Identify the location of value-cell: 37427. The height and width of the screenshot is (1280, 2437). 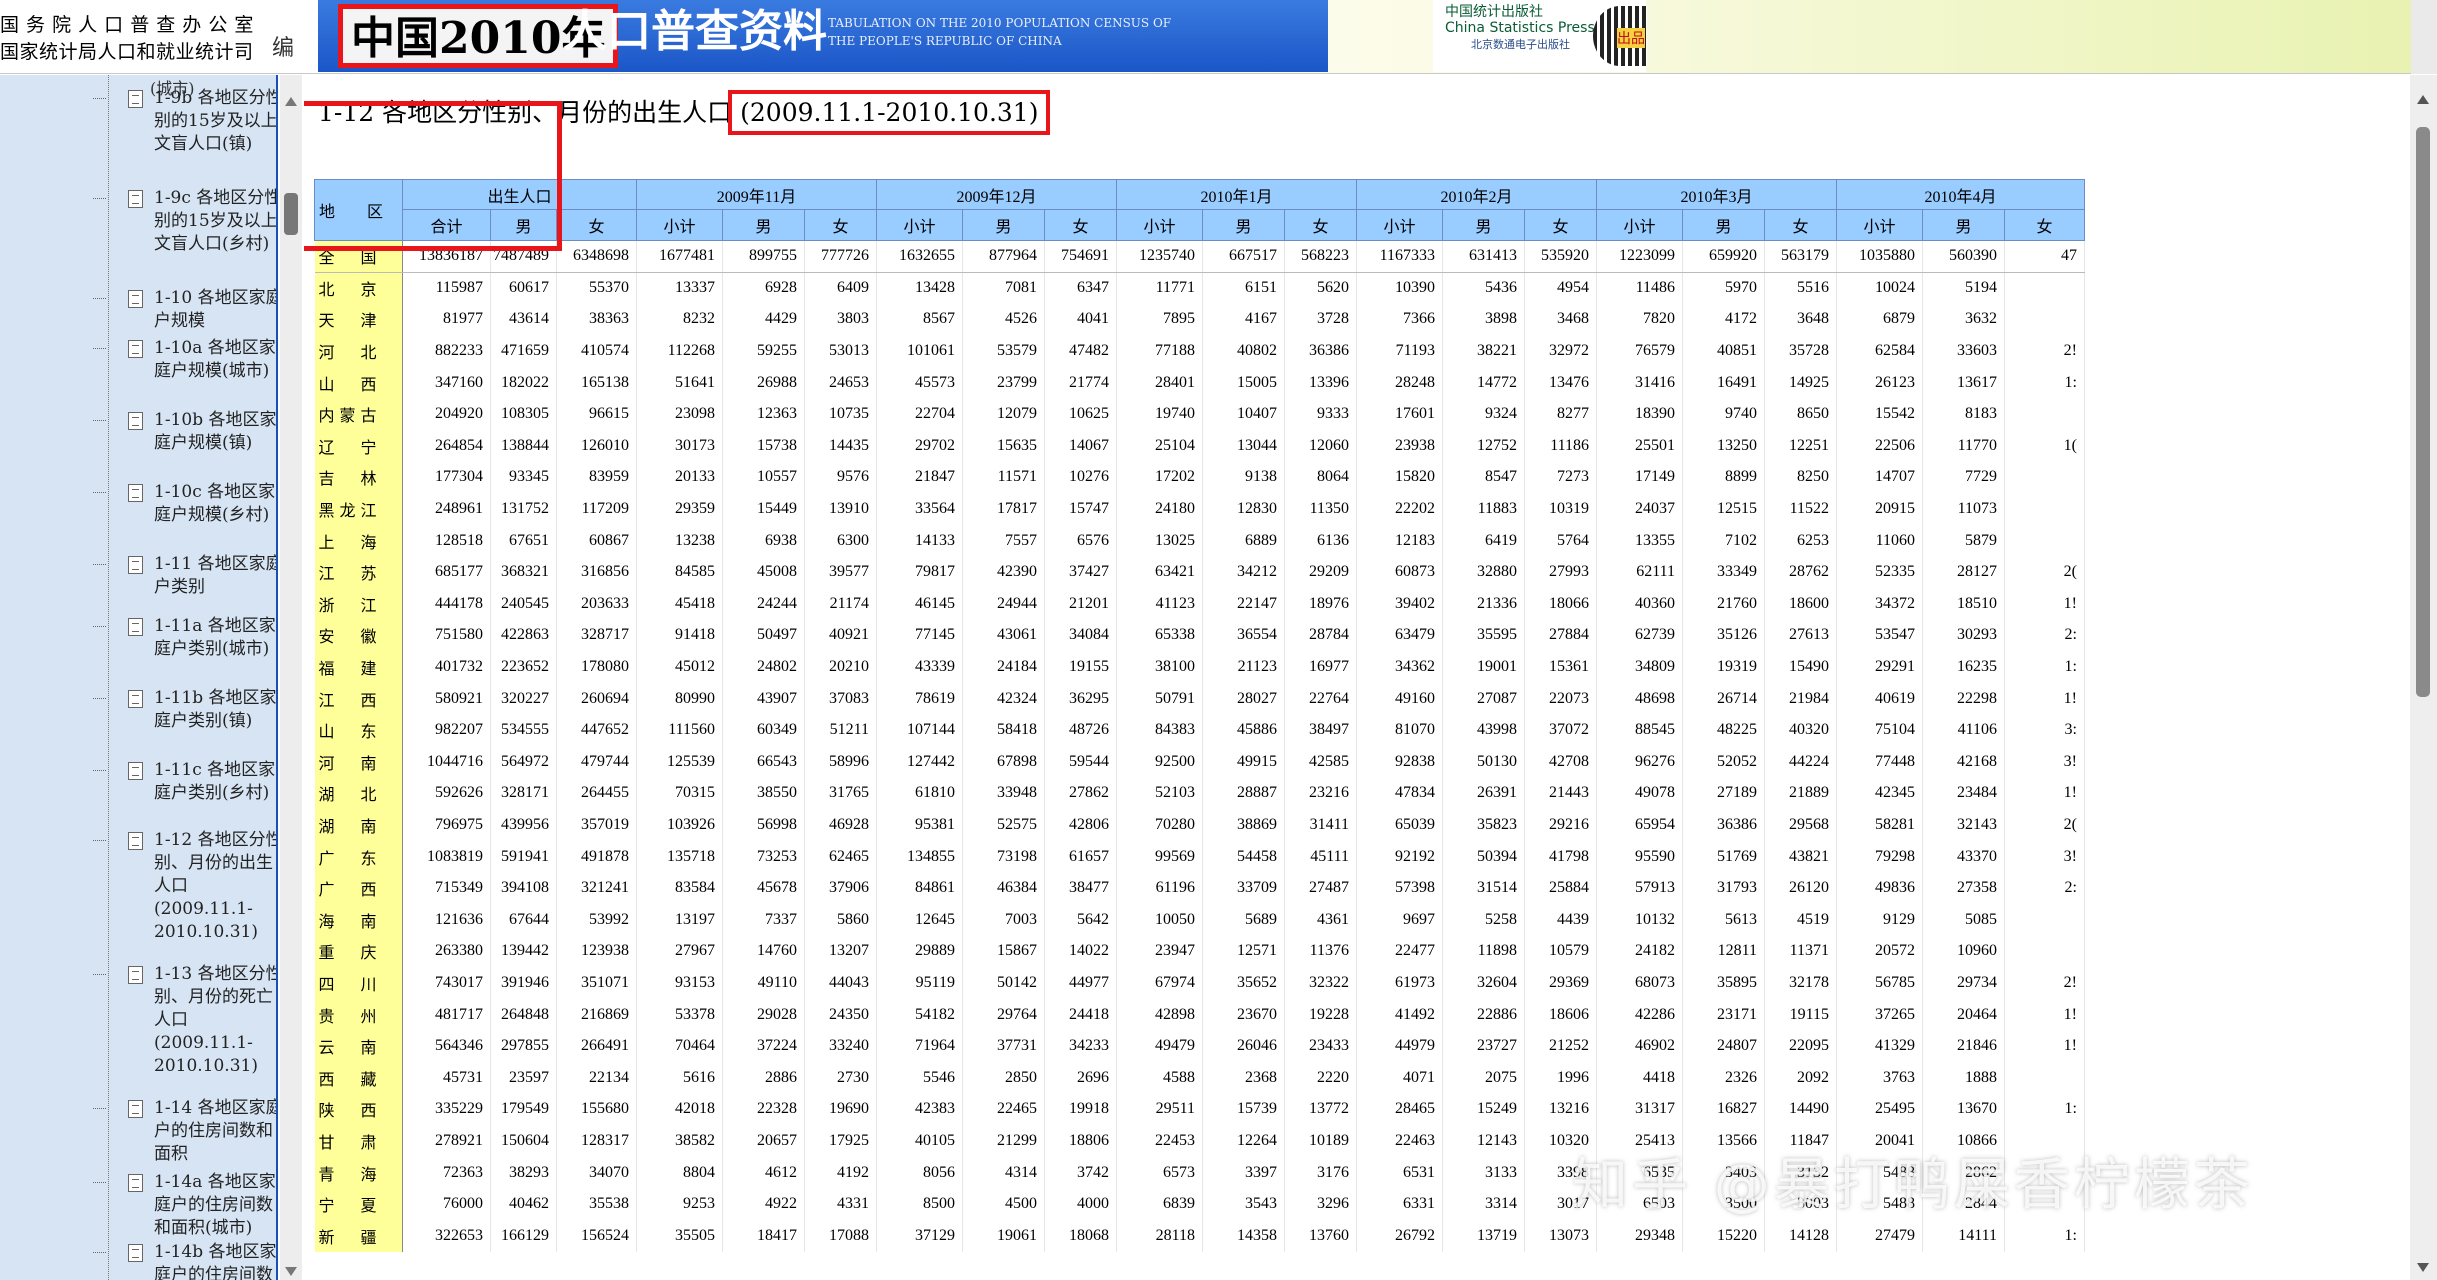
(1080, 572).